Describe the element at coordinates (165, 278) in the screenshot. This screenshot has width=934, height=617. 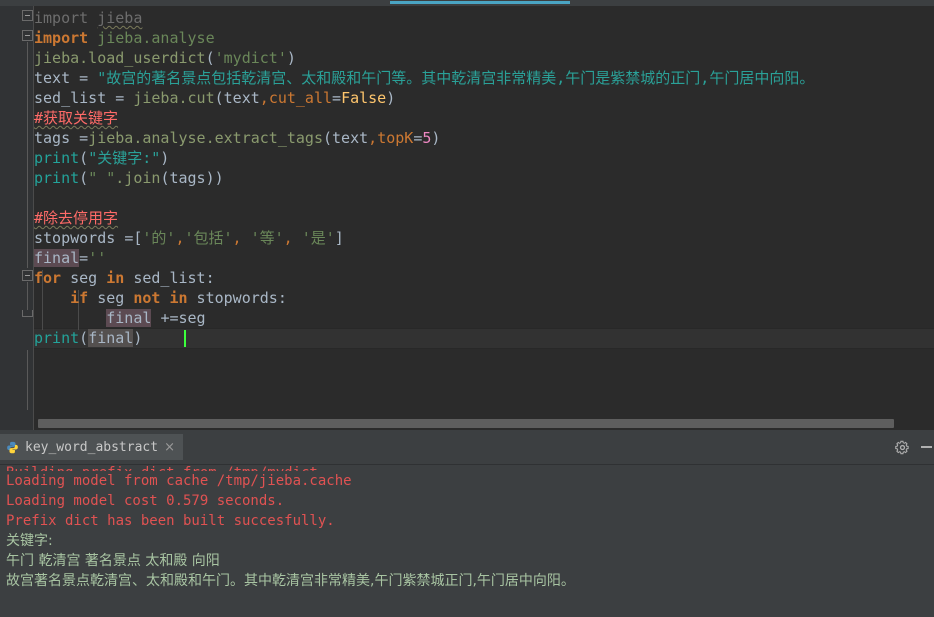
I see `code-token: sed_list` at that location.